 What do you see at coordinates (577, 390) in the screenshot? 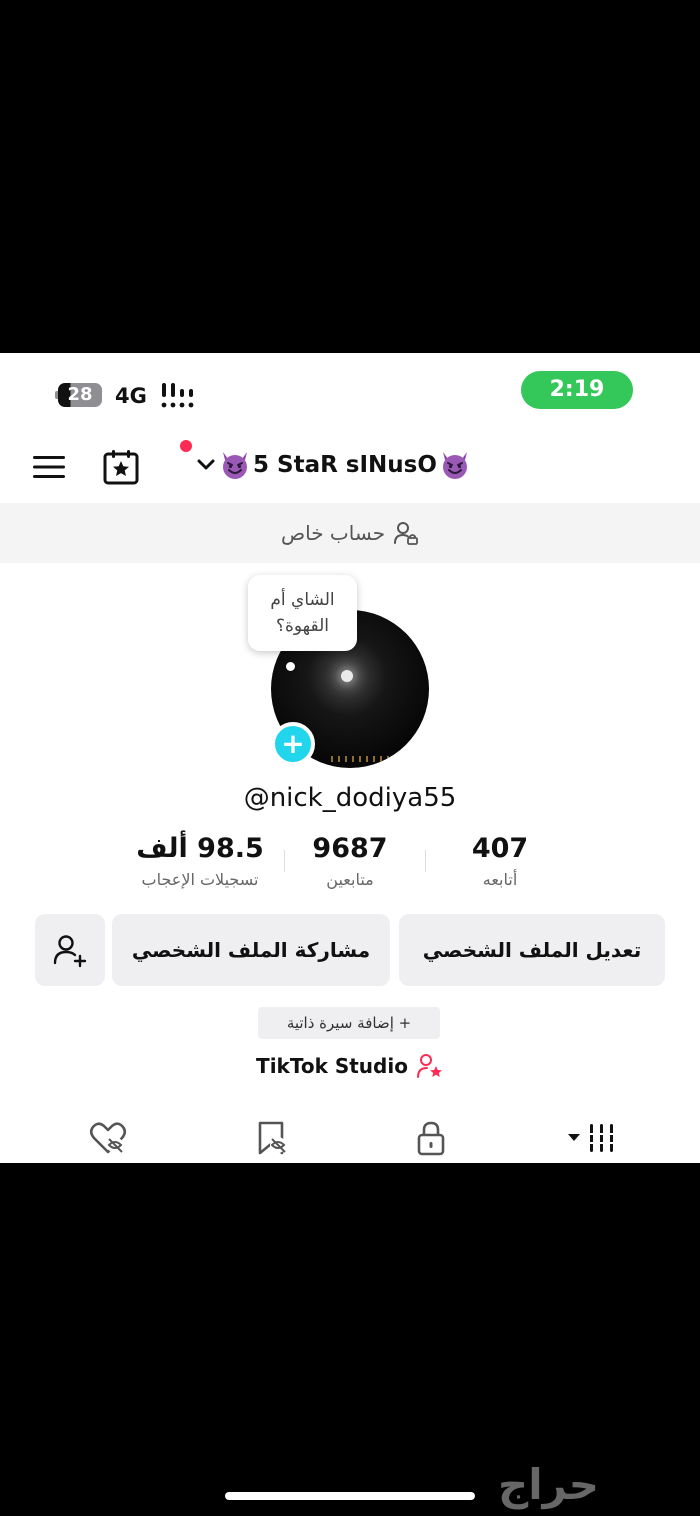
I see `status-time: 2:19` at bounding box center [577, 390].